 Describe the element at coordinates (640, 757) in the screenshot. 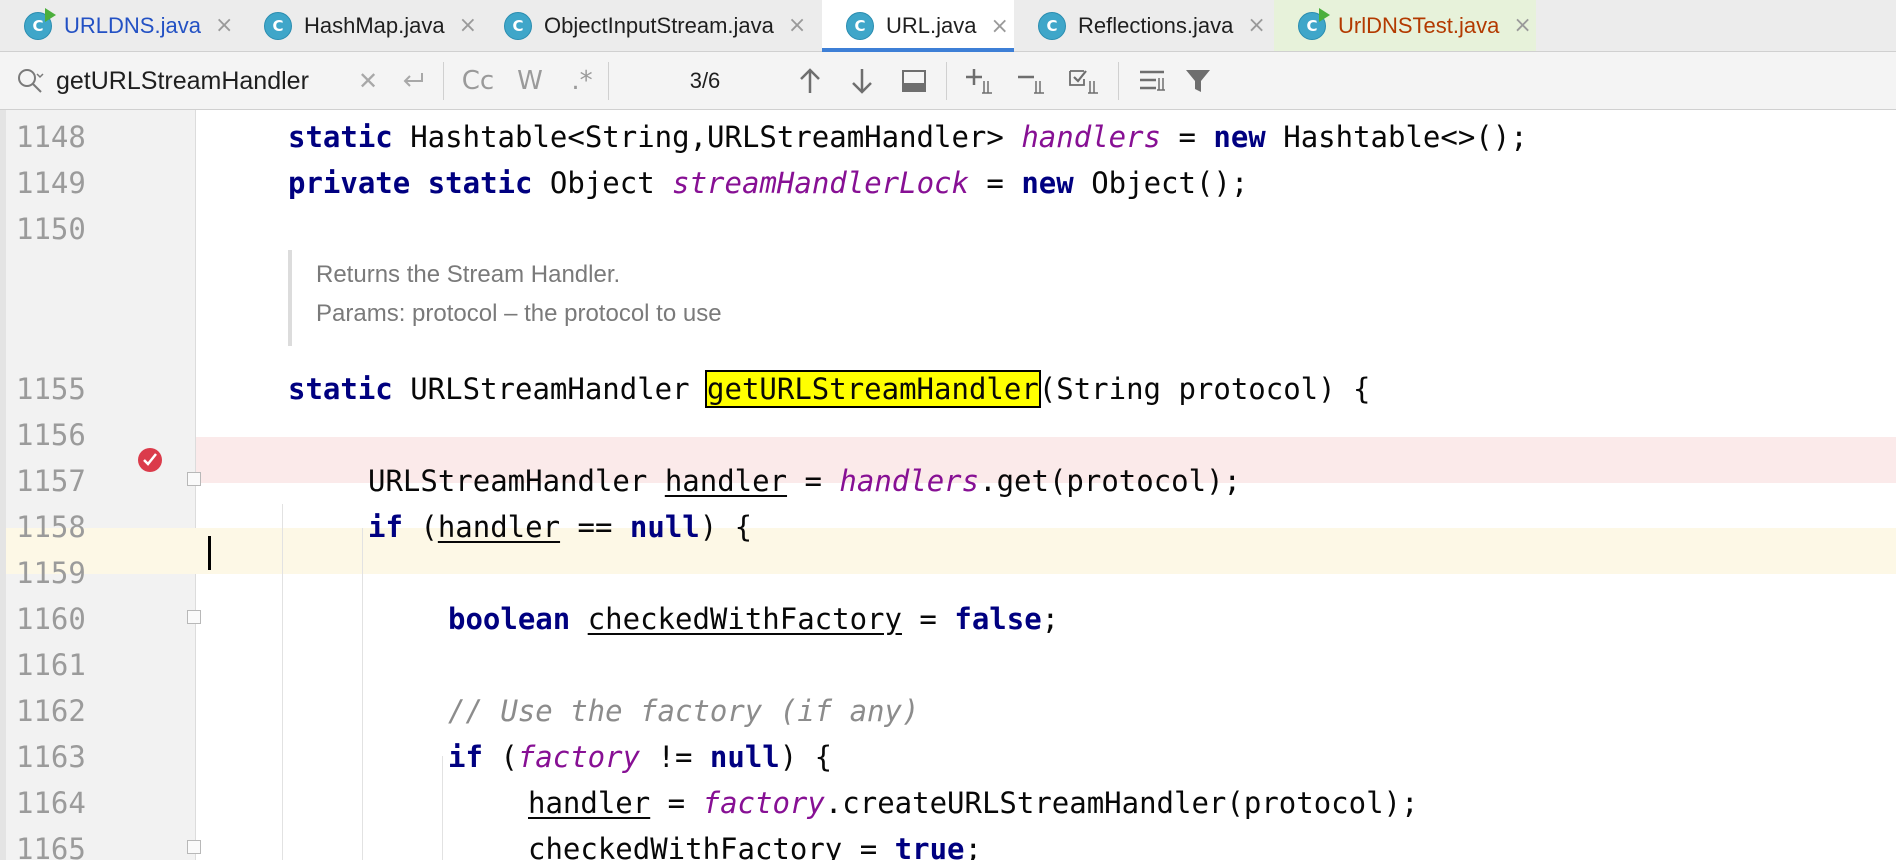

I see `code-line-1163: if (factory != null) {` at that location.